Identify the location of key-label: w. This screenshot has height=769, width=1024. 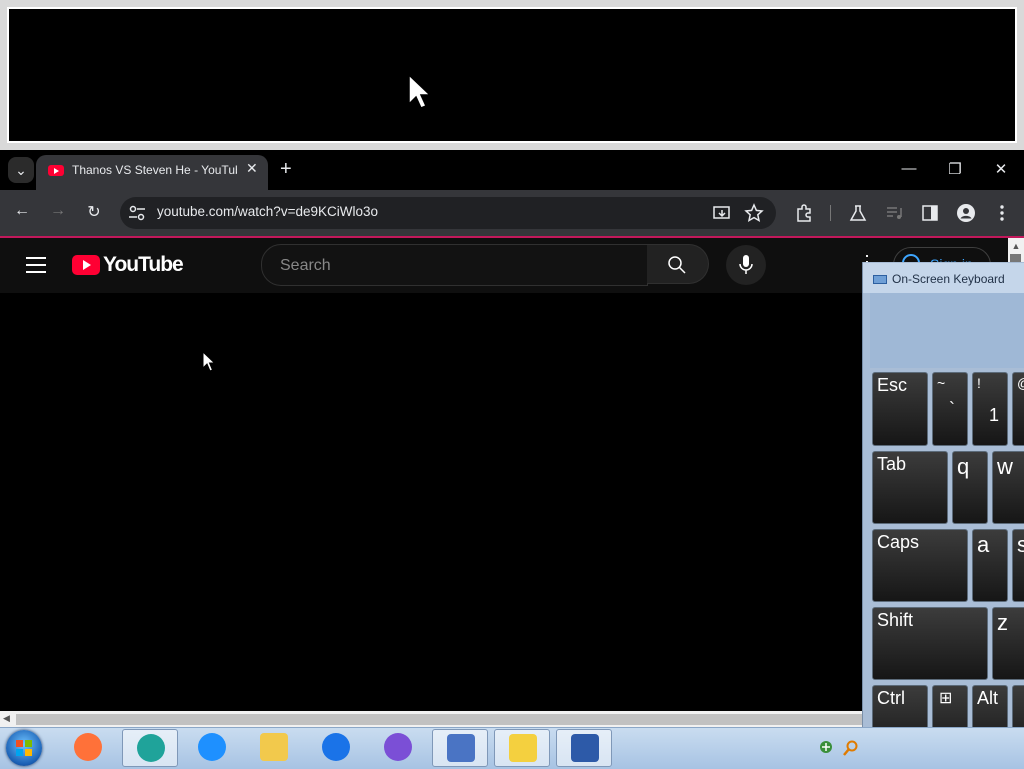
(1005, 466).